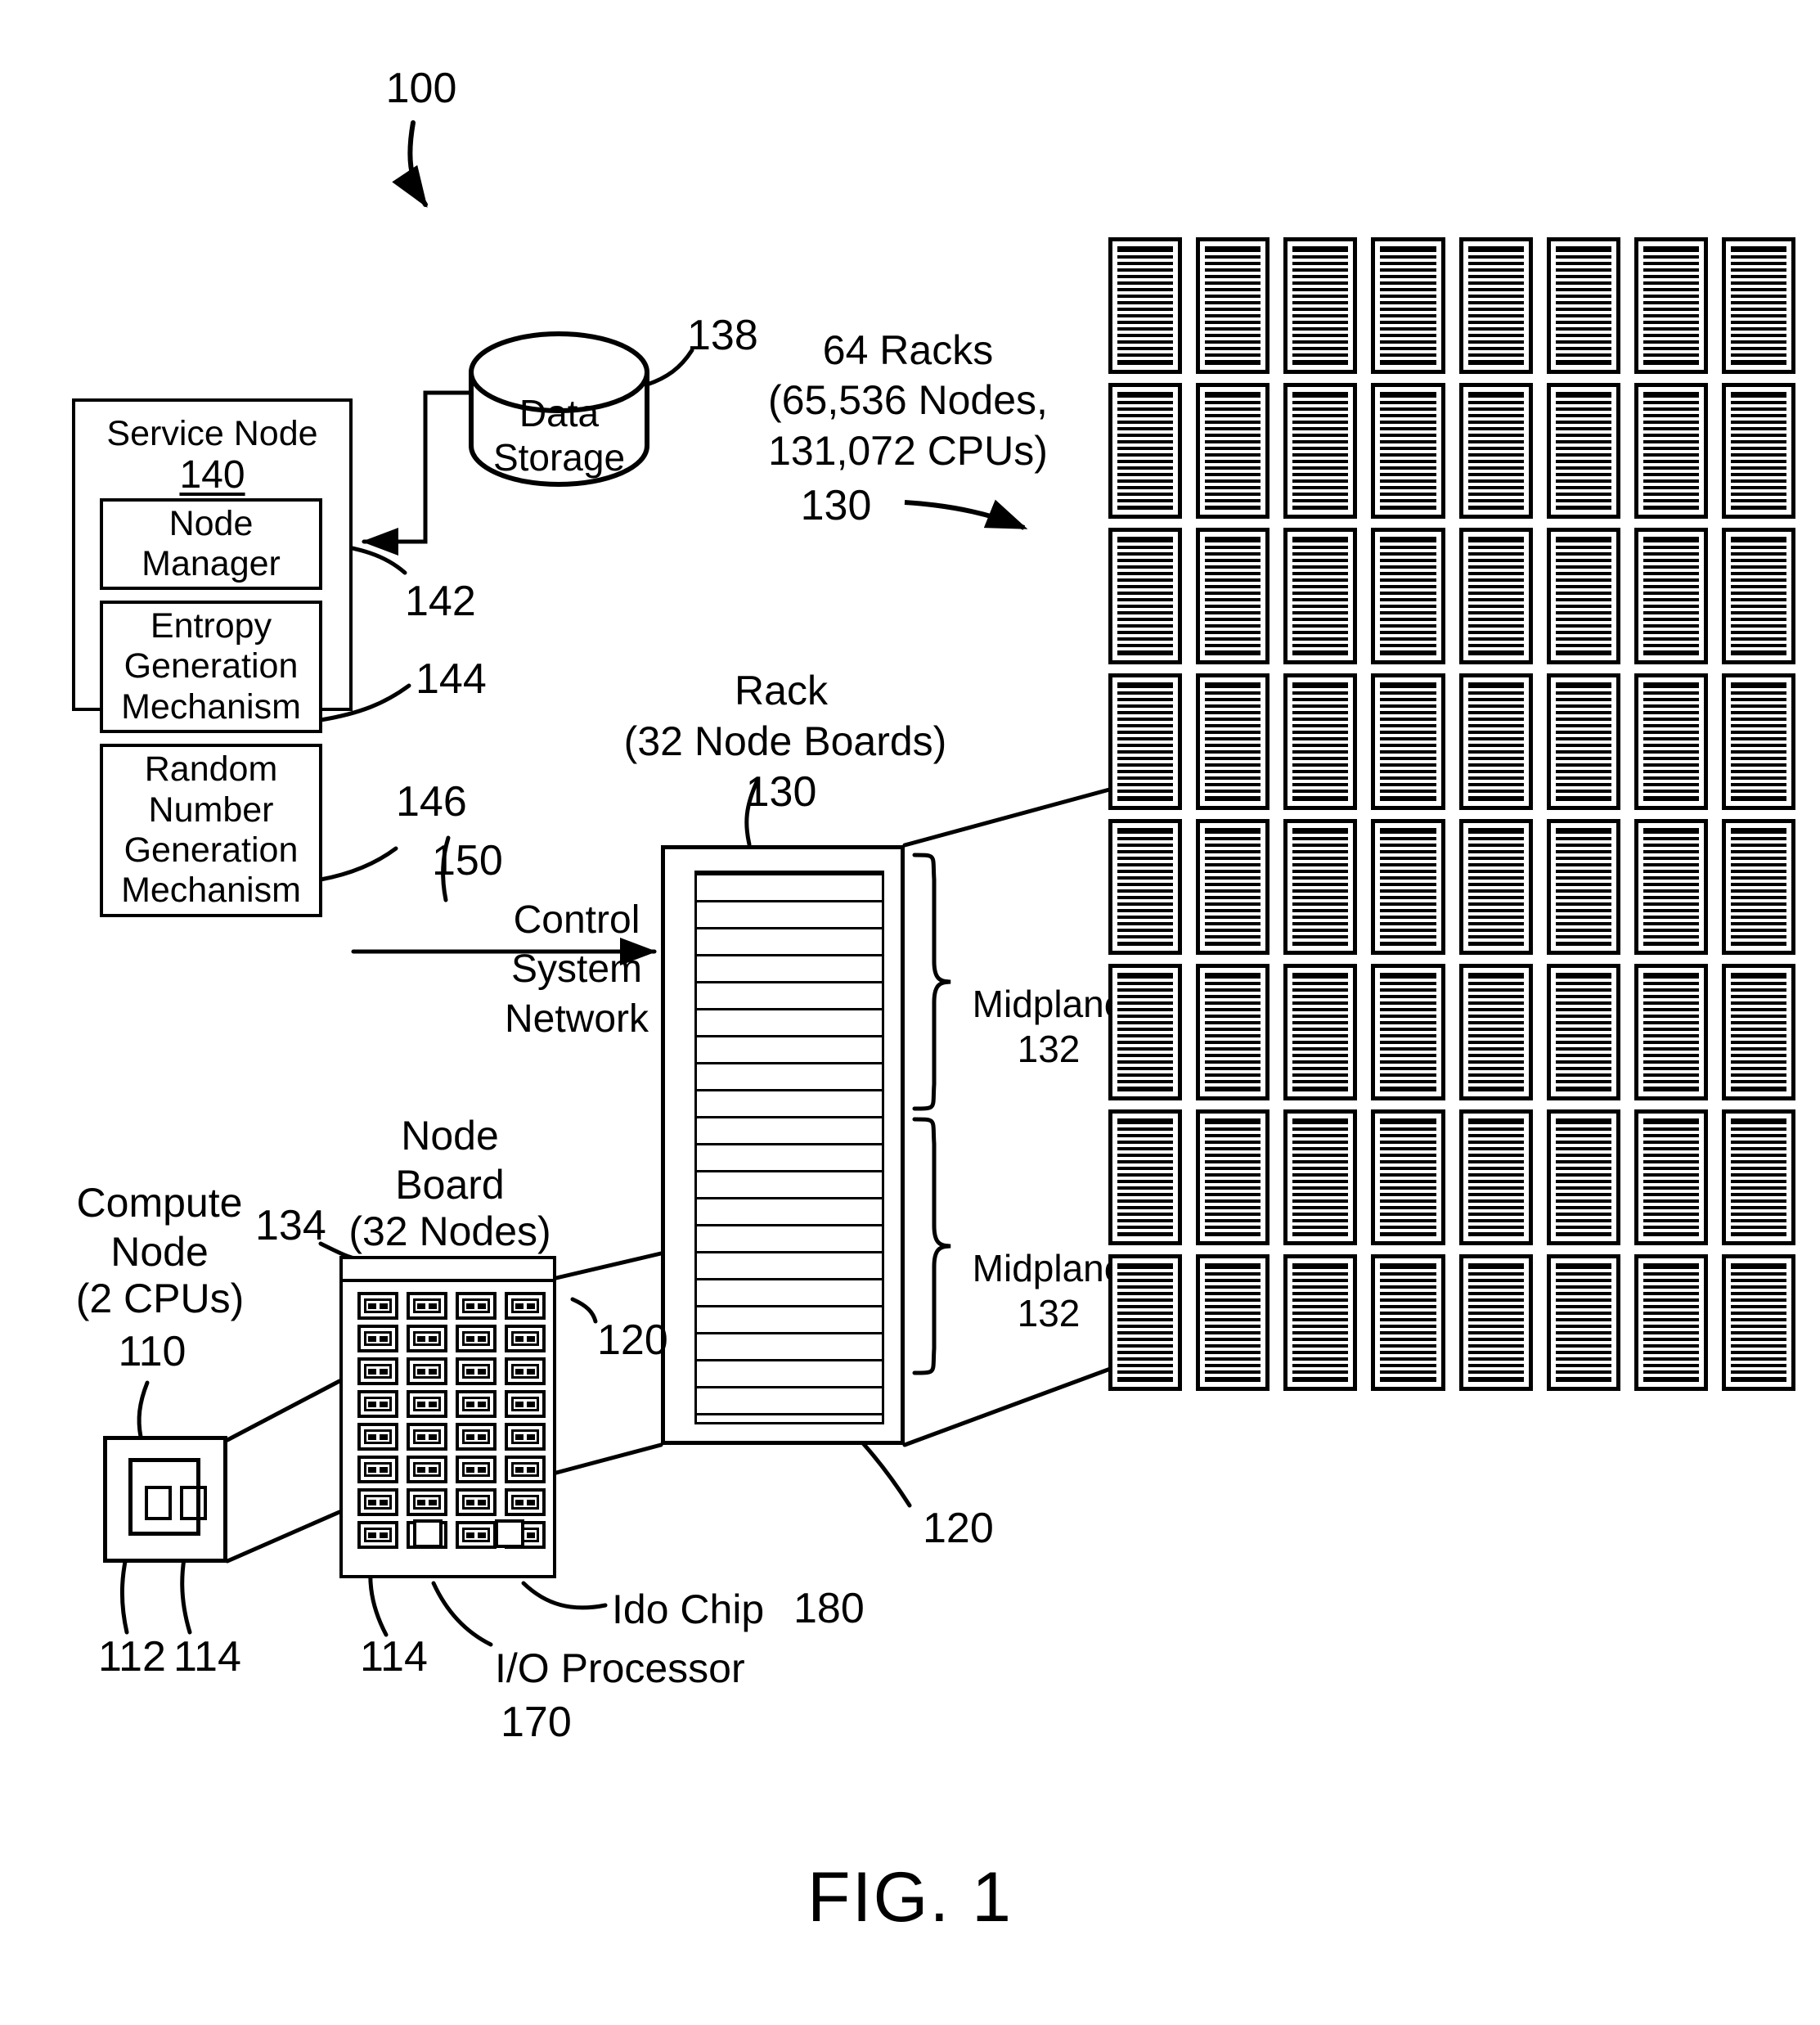 The image size is (1820, 2025). I want to click on node-board-top-rail, so click(448, 1271).